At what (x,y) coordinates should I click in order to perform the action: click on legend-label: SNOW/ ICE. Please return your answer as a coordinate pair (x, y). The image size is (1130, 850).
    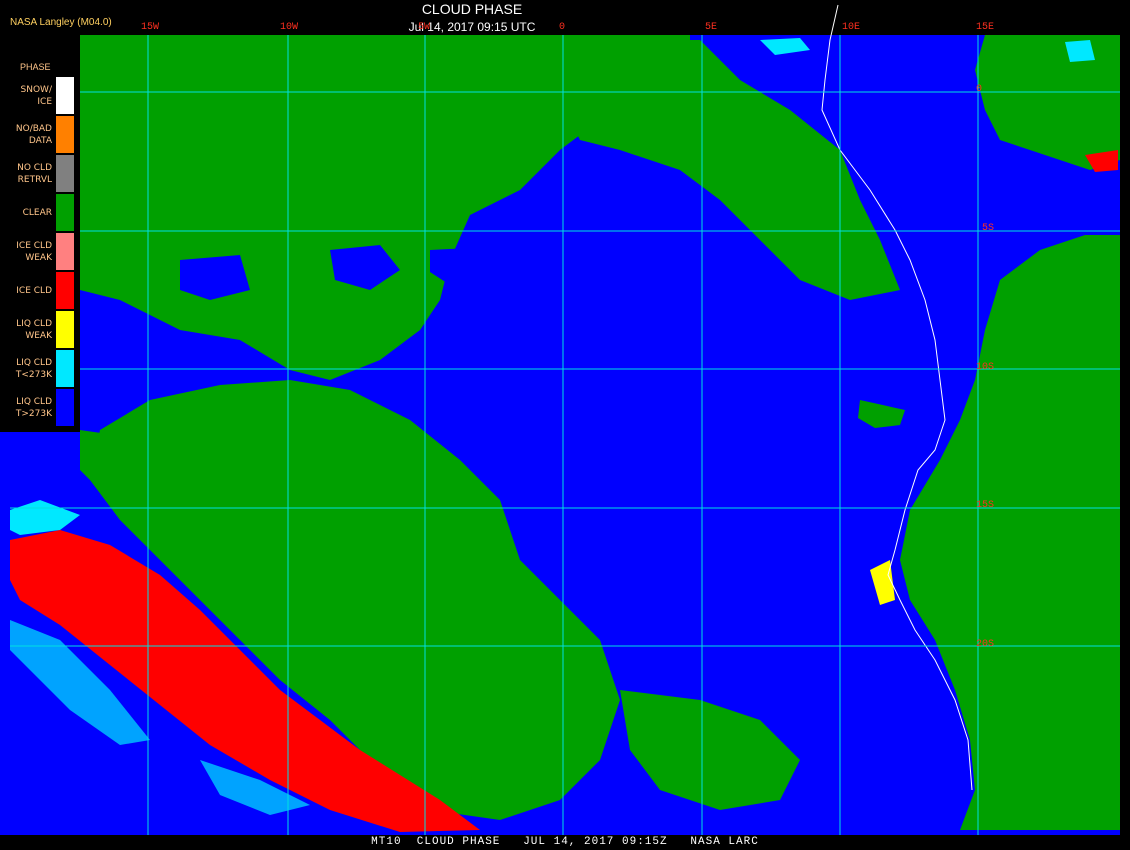
    Looking at the image, I should click on (36, 96).